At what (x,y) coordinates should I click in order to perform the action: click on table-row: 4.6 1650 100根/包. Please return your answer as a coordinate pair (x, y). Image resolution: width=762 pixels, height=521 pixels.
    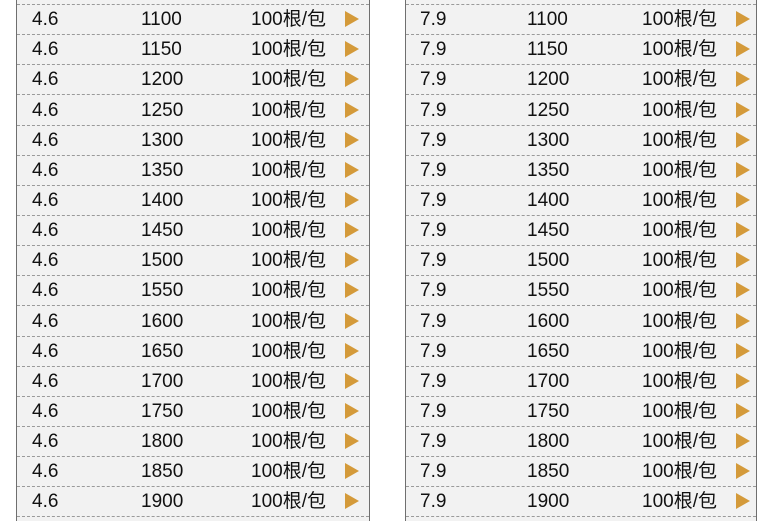
    Looking at the image, I should click on (193, 352).